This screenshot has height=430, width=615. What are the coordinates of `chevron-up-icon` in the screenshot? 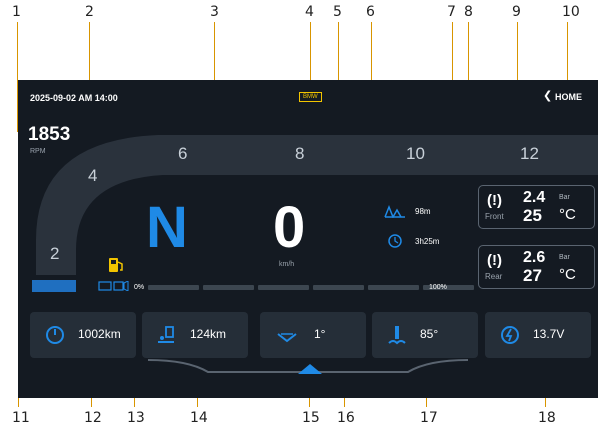 It's located at (310, 369).